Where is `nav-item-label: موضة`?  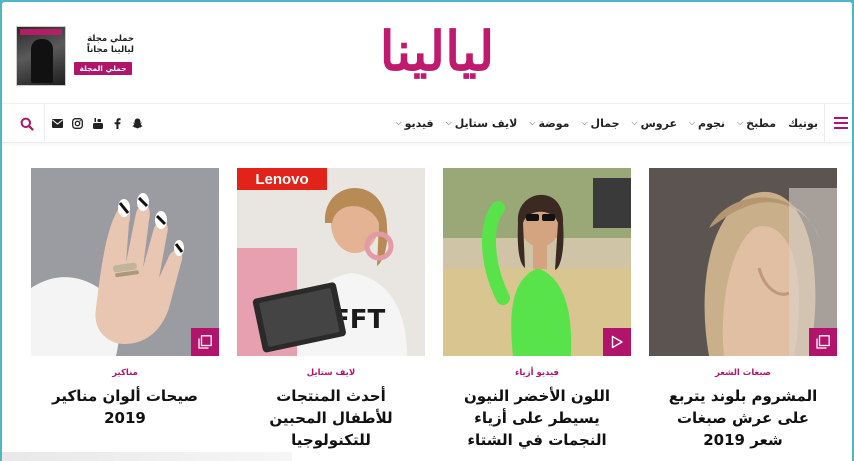 nav-item-label: موضة is located at coordinates (554, 123).